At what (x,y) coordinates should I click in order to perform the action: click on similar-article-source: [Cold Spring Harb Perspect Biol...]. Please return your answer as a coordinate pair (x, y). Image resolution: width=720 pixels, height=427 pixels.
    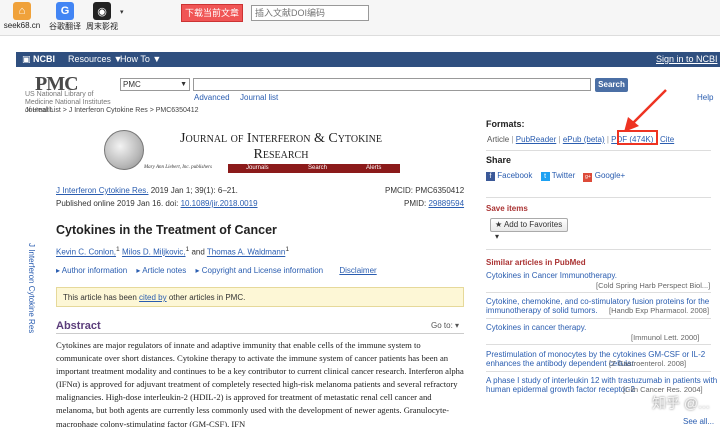
    Looking at the image, I should click on (653, 285).